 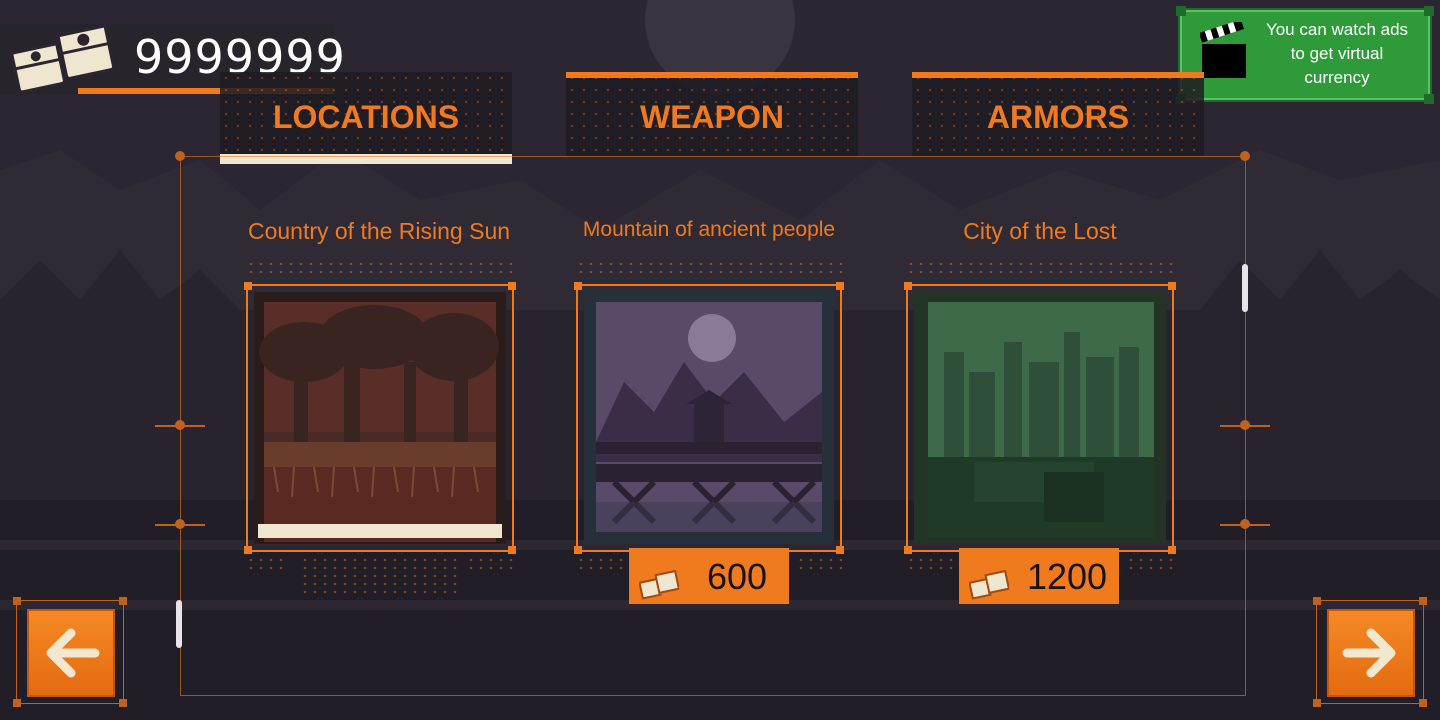 I want to click on price-value: 600, so click(x=737, y=576).